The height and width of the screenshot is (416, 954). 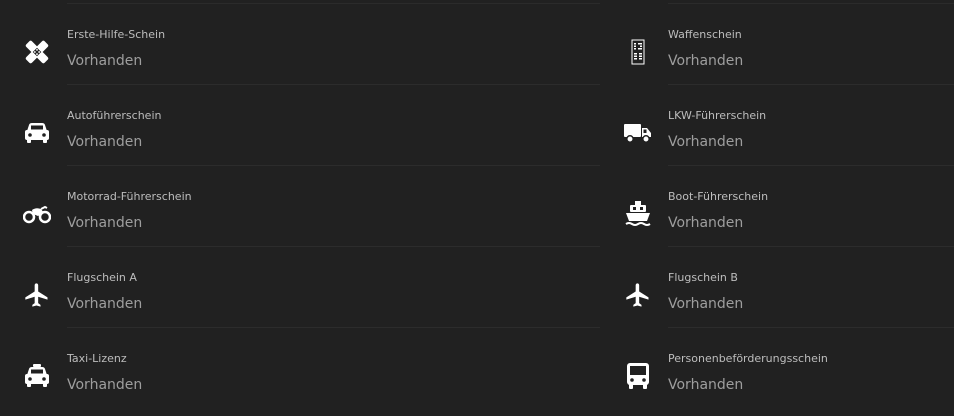 I want to click on license-label: Flugschein B, so click(x=703, y=277).